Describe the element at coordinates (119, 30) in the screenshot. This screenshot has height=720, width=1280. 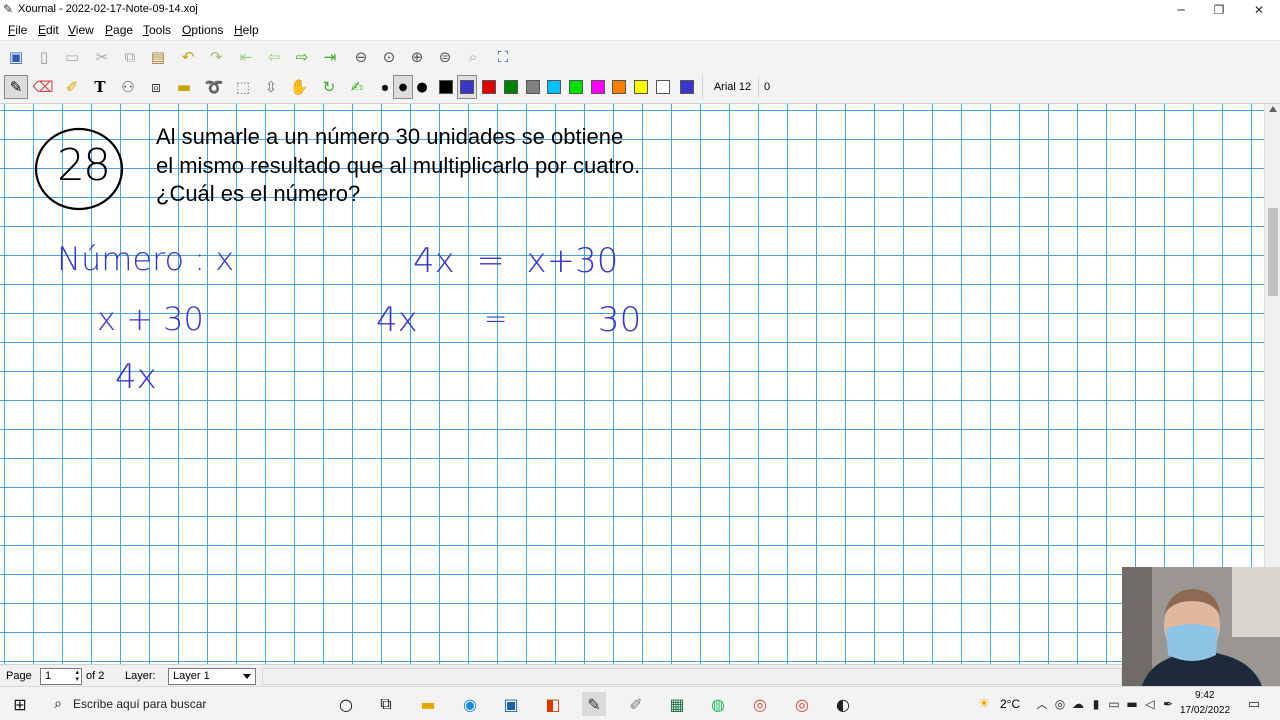
I see `menu-page: Page` at that location.